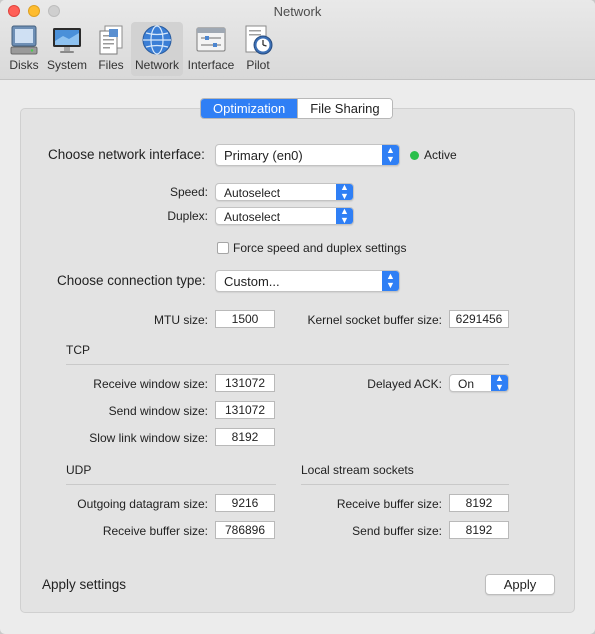  Describe the element at coordinates (211, 39) in the screenshot. I see `interface-window-icon` at that location.